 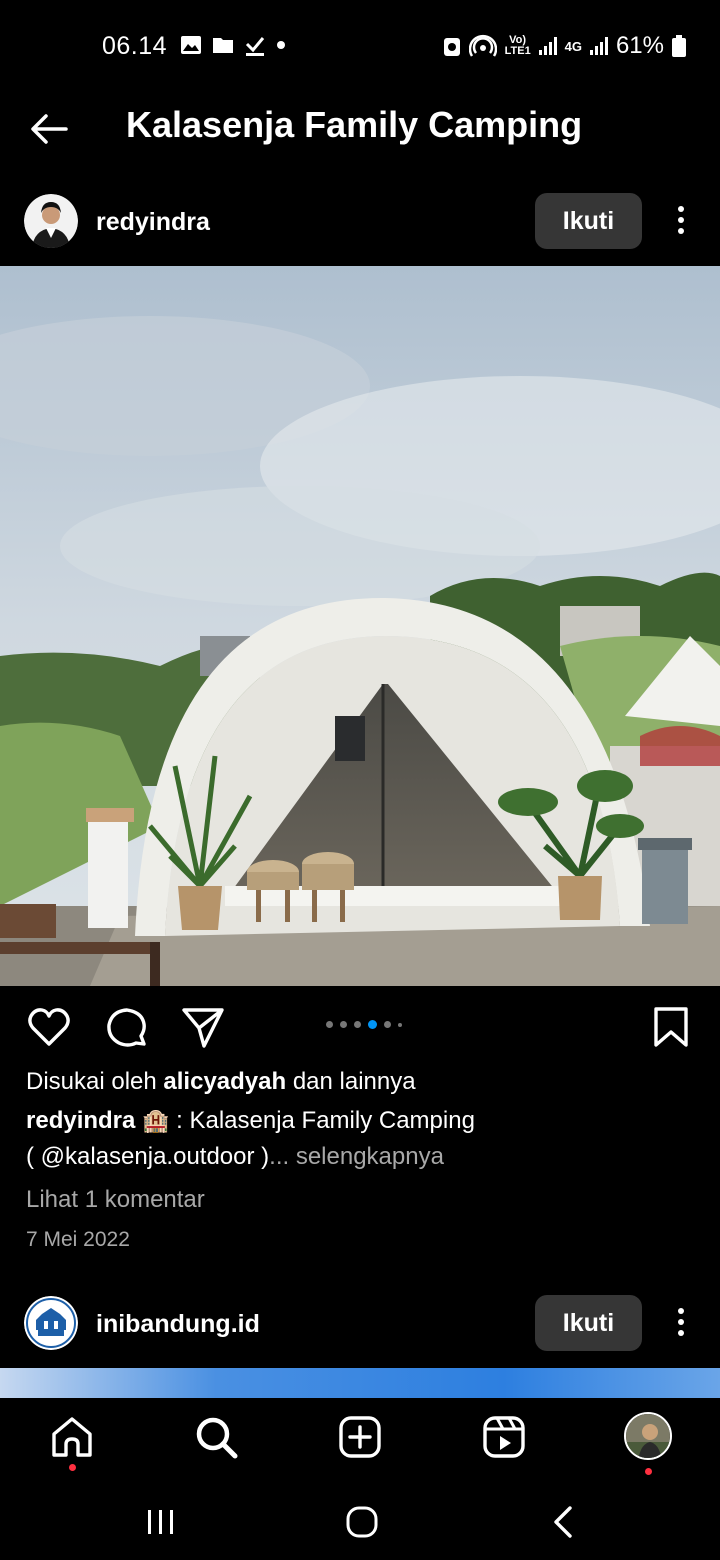 I want to click on save-bookmark-icon, so click(x=671, y=1027).